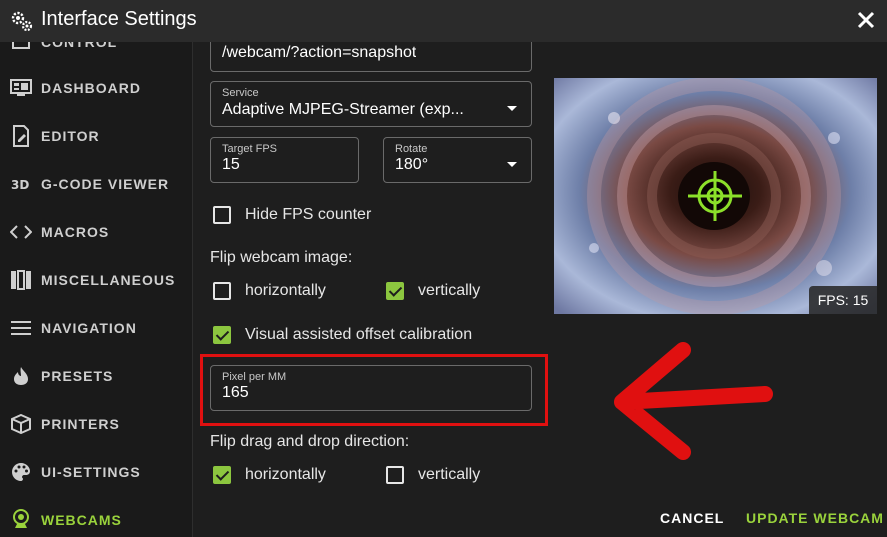 This screenshot has width=887, height=537. Describe the element at coordinates (240, 93) in the screenshot. I see `service-label: Service` at that location.